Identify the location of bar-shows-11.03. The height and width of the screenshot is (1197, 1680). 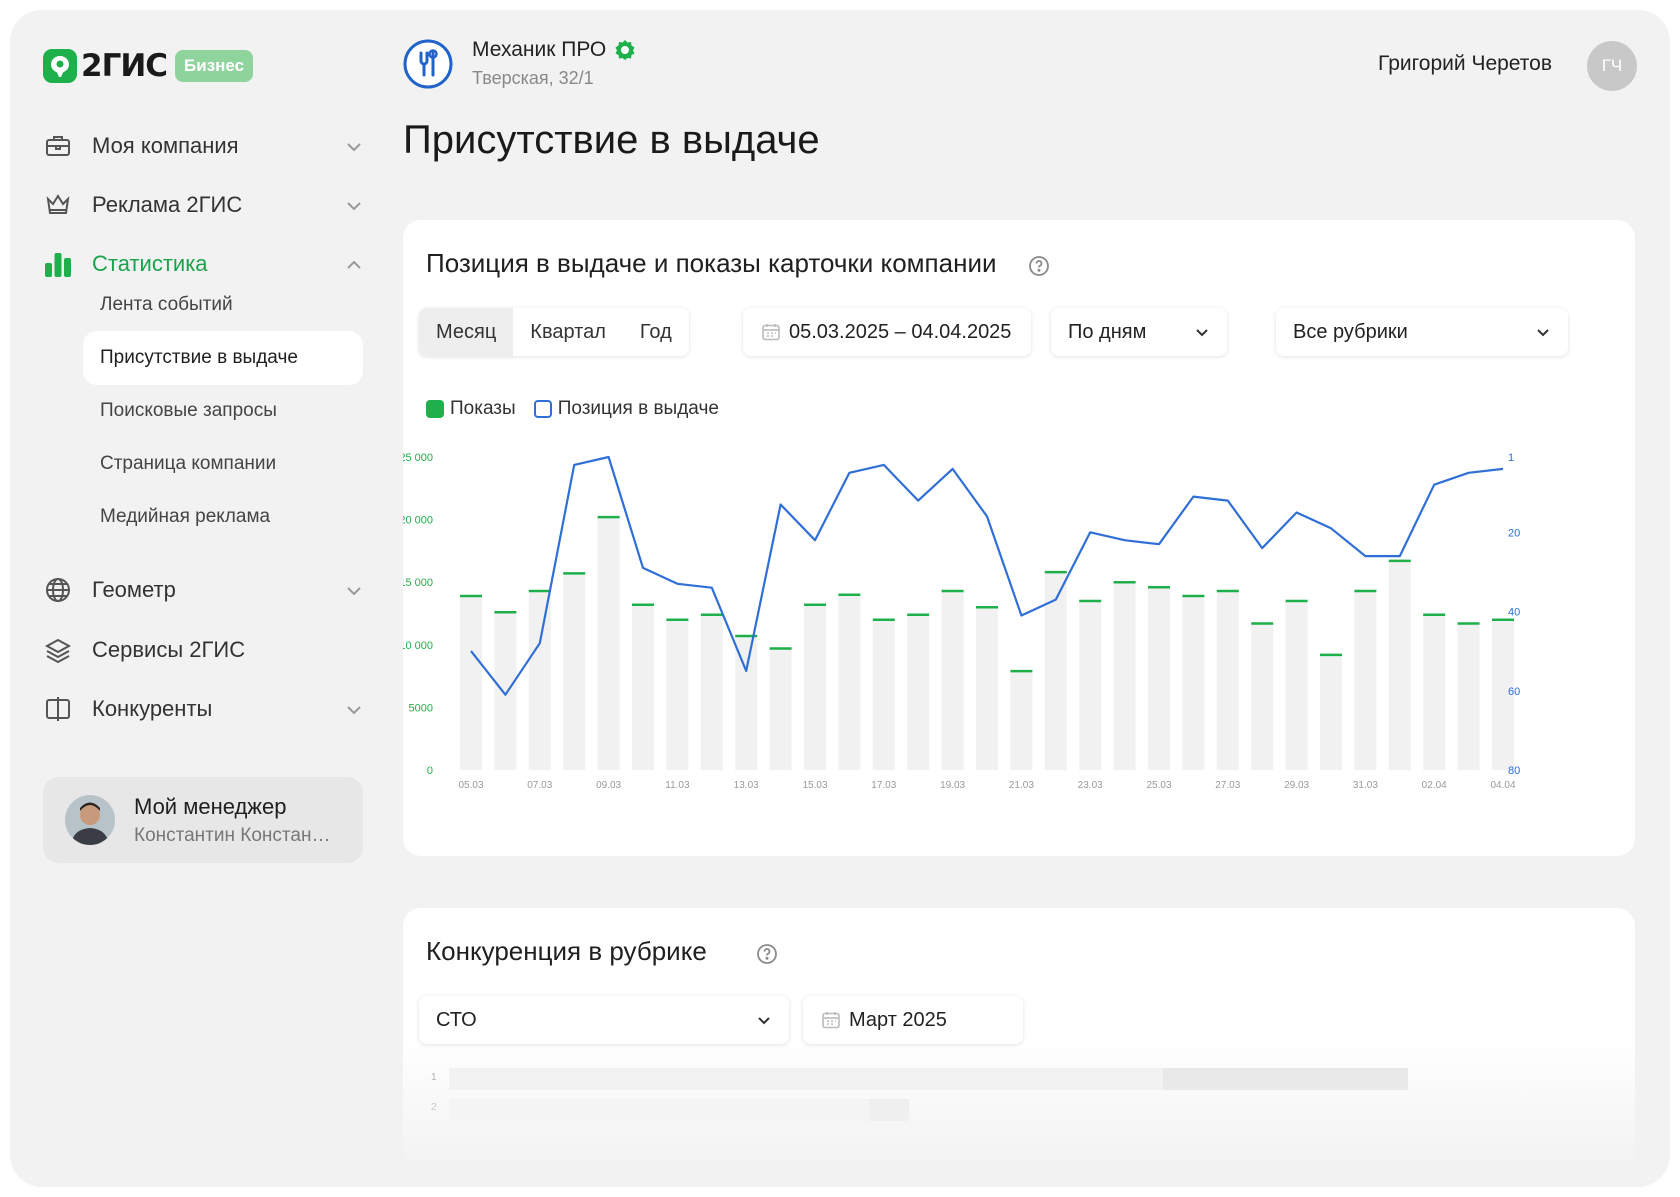
(677, 694).